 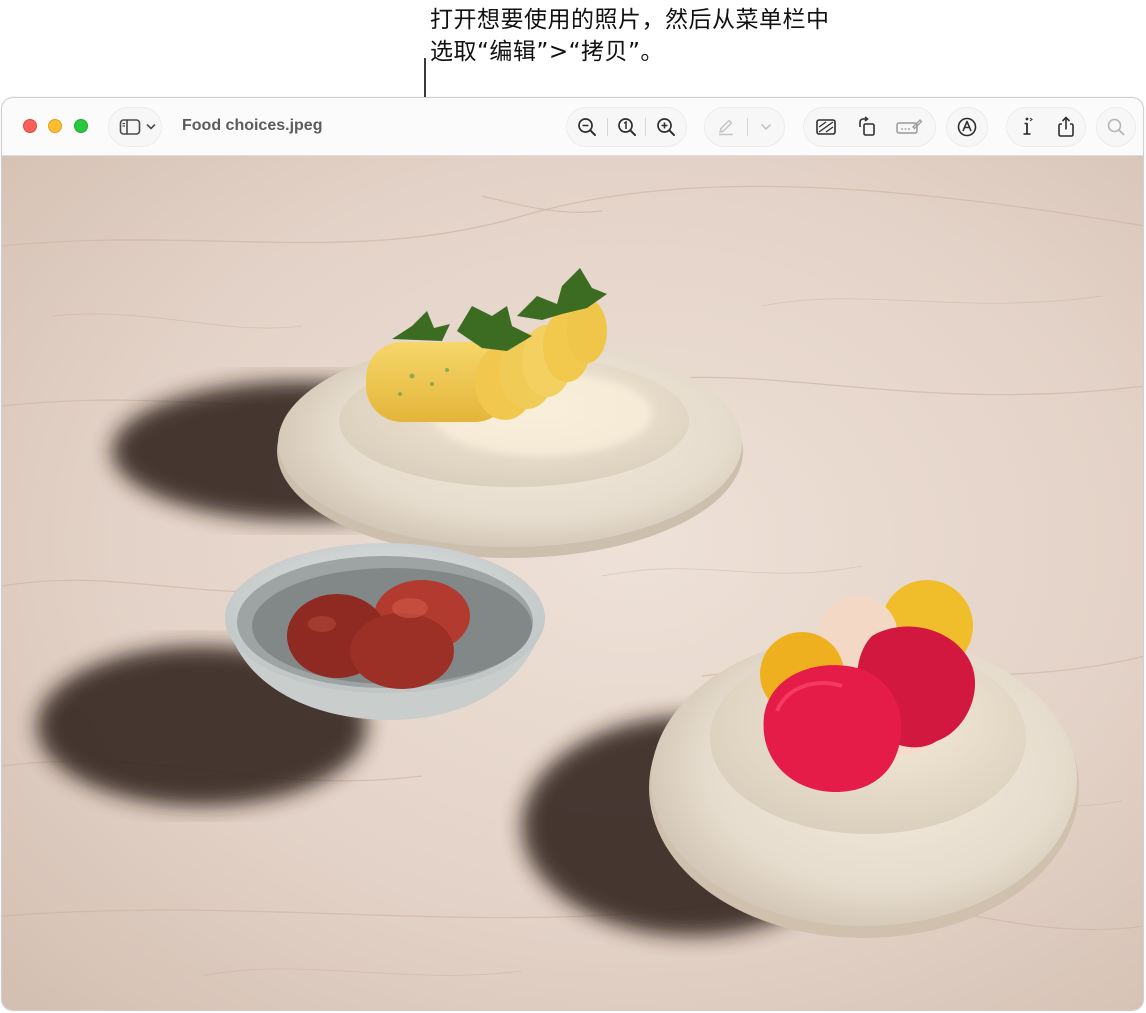 I want to click on info-share-group, so click(x=1046, y=127).